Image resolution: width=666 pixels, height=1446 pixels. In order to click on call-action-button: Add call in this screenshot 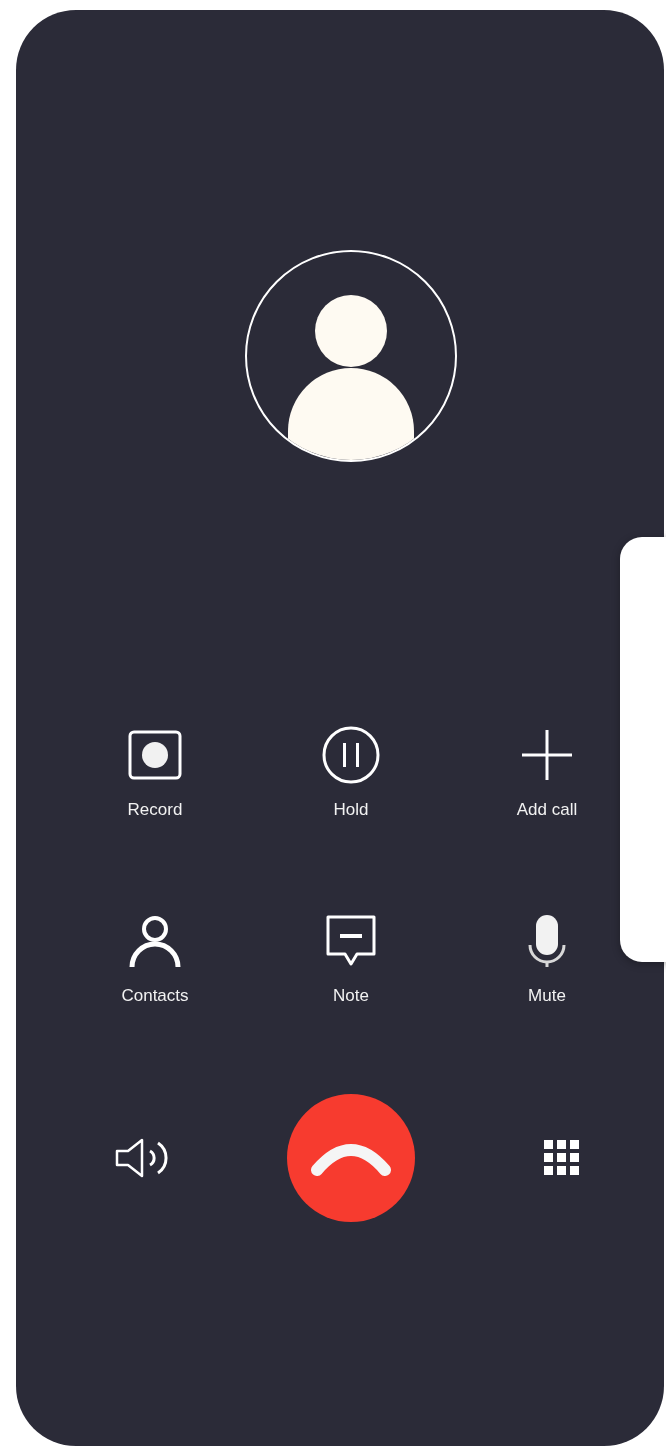, I will do `click(547, 774)`.